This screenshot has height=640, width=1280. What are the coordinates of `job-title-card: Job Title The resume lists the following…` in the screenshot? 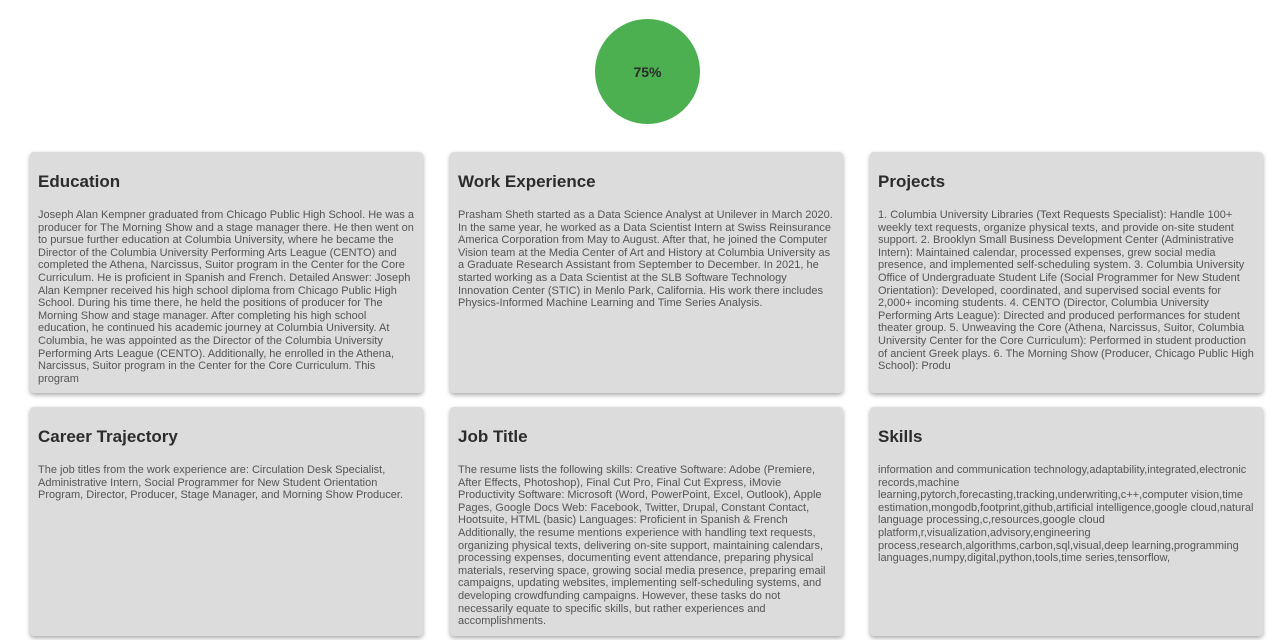 It's located at (646, 521).